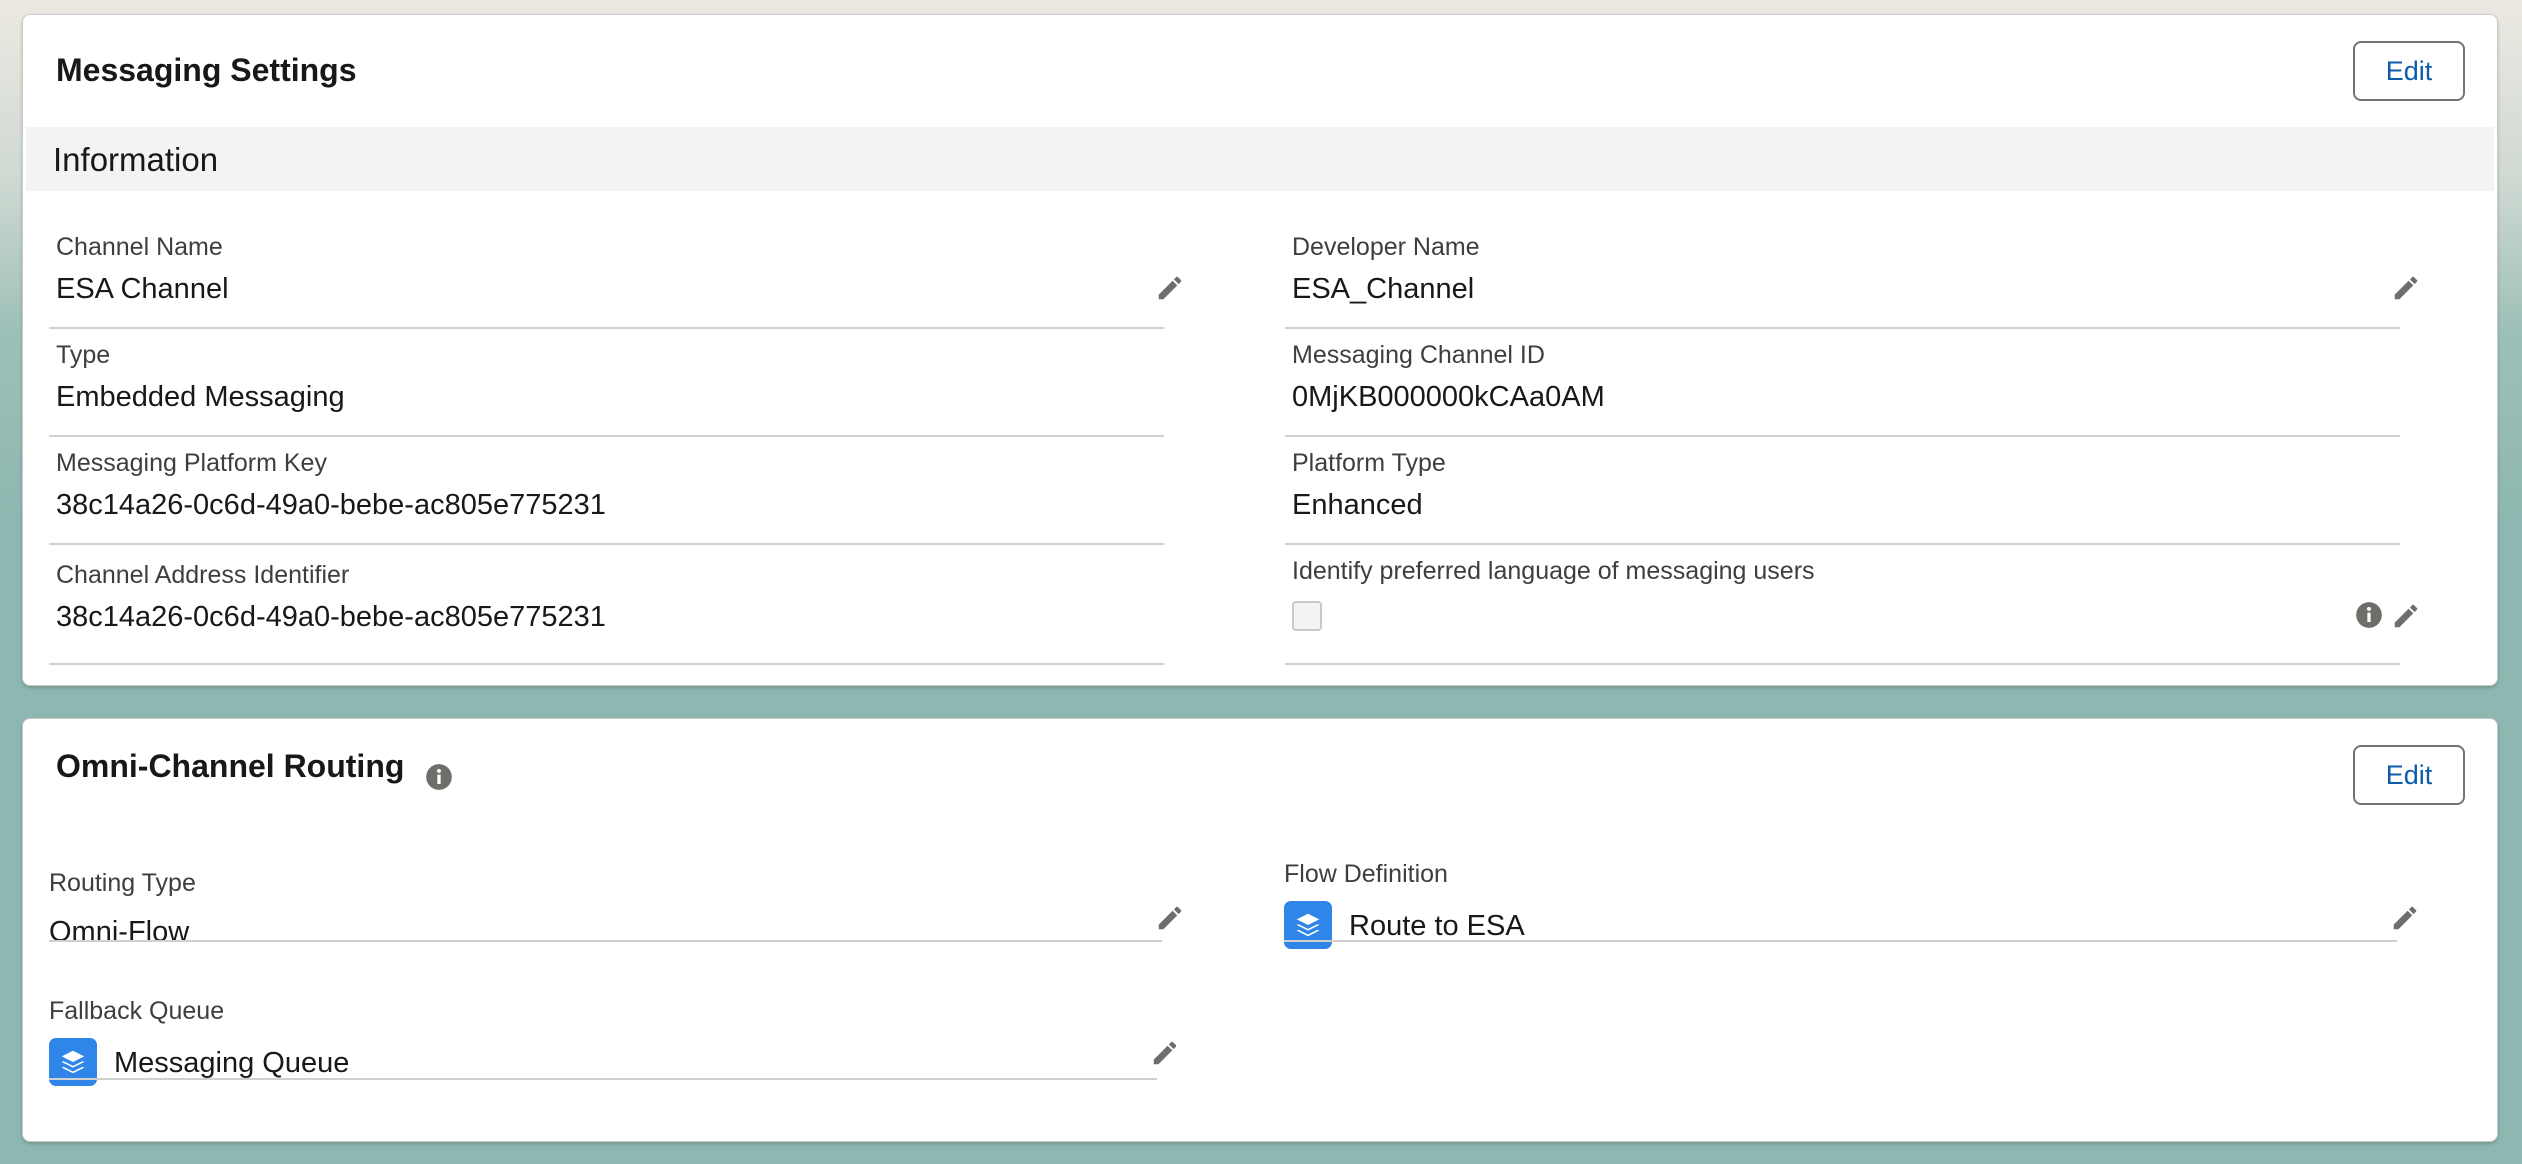 The width and height of the screenshot is (2522, 1164). I want to click on channel-name-label: Channel Name, so click(139, 247).